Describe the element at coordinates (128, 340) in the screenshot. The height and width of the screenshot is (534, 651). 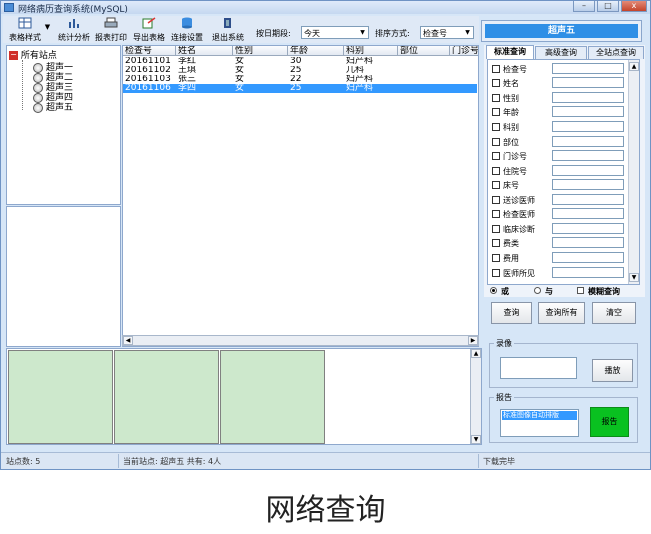
I see `scroll-left-icon: ◀` at that location.